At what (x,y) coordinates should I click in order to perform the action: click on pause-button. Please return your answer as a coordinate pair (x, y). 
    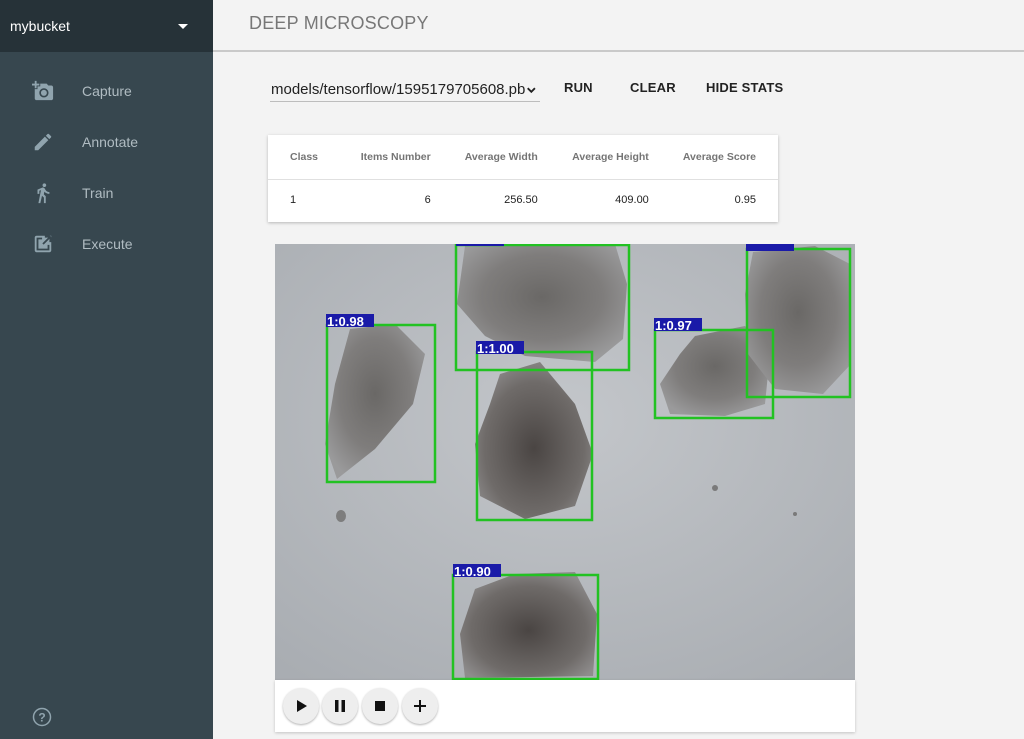
    Looking at the image, I should click on (340, 706).